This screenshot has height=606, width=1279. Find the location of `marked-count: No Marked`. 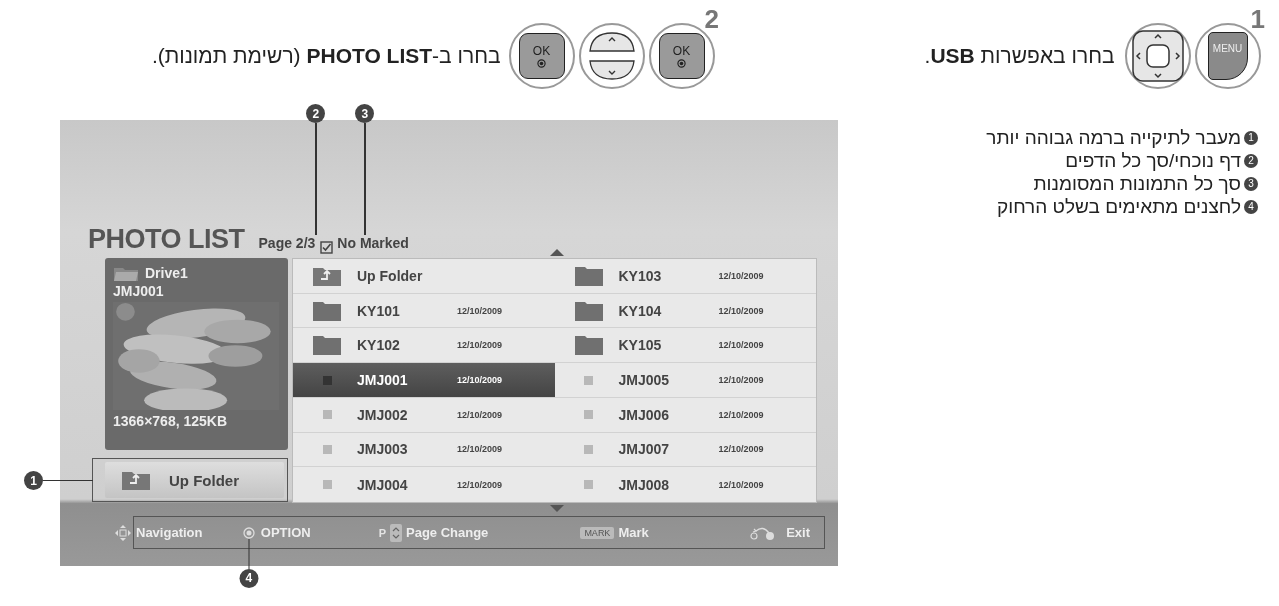

marked-count: No Marked is located at coordinates (373, 243).